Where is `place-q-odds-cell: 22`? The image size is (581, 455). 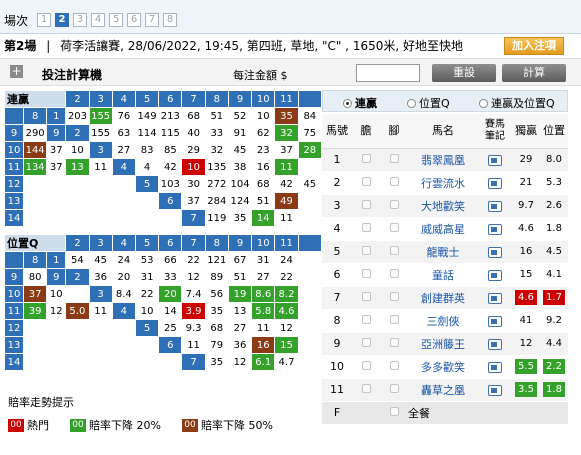
place-q-odds-cell: 22 is located at coordinates (147, 294).